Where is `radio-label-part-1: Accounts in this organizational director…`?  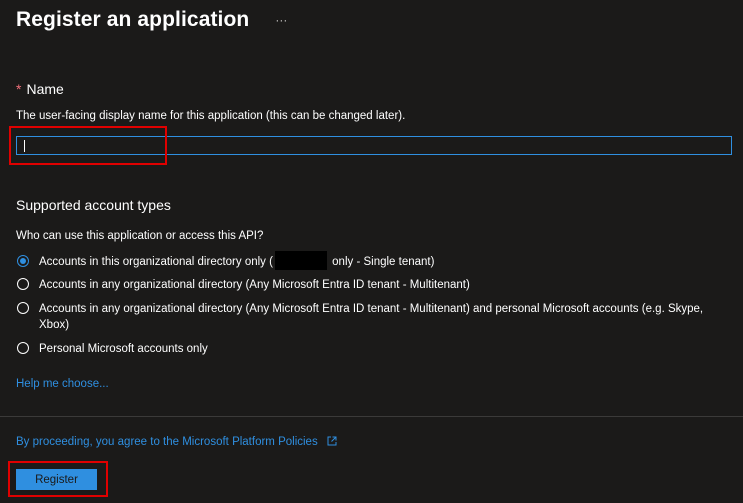
radio-label-part-1: Accounts in this organizational director… is located at coordinates (156, 262).